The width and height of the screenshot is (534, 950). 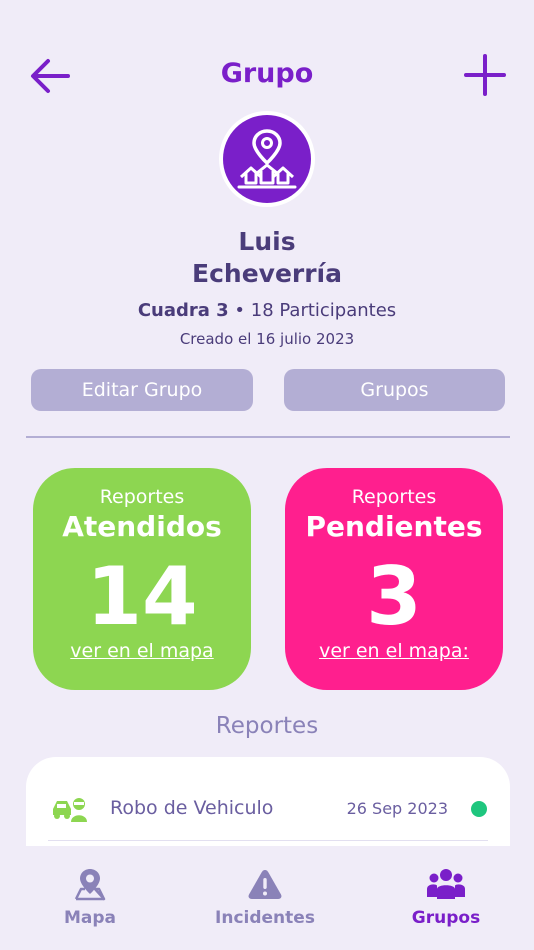 I want to click on group-created-date: Creado el 16 julio 2023, so click(x=267, y=339).